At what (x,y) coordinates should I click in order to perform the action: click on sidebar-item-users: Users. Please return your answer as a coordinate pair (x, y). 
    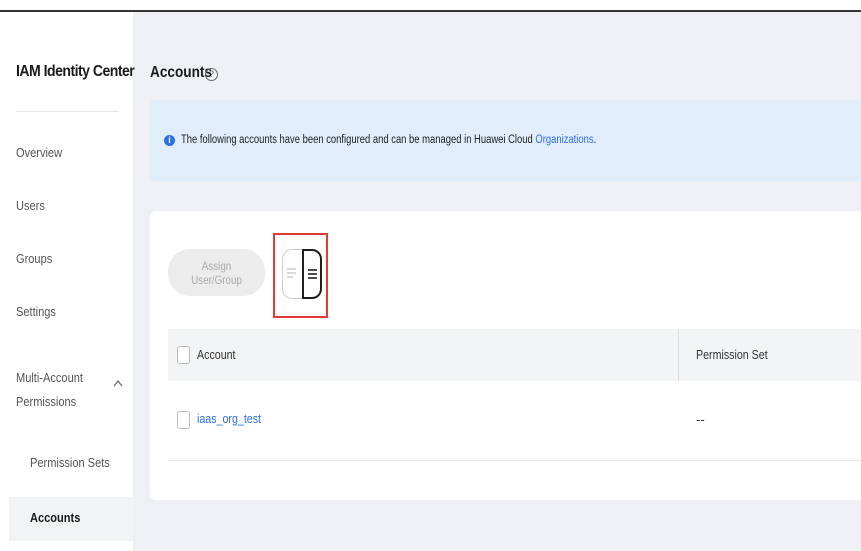
    Looking at the image, I should click on (30, 205).